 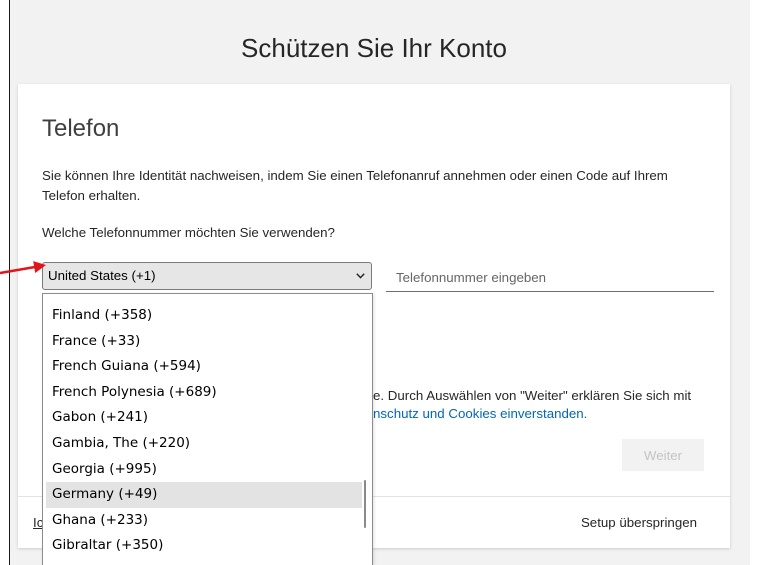 I want to click on country-option: France (+33), so click(x=204, y=342).